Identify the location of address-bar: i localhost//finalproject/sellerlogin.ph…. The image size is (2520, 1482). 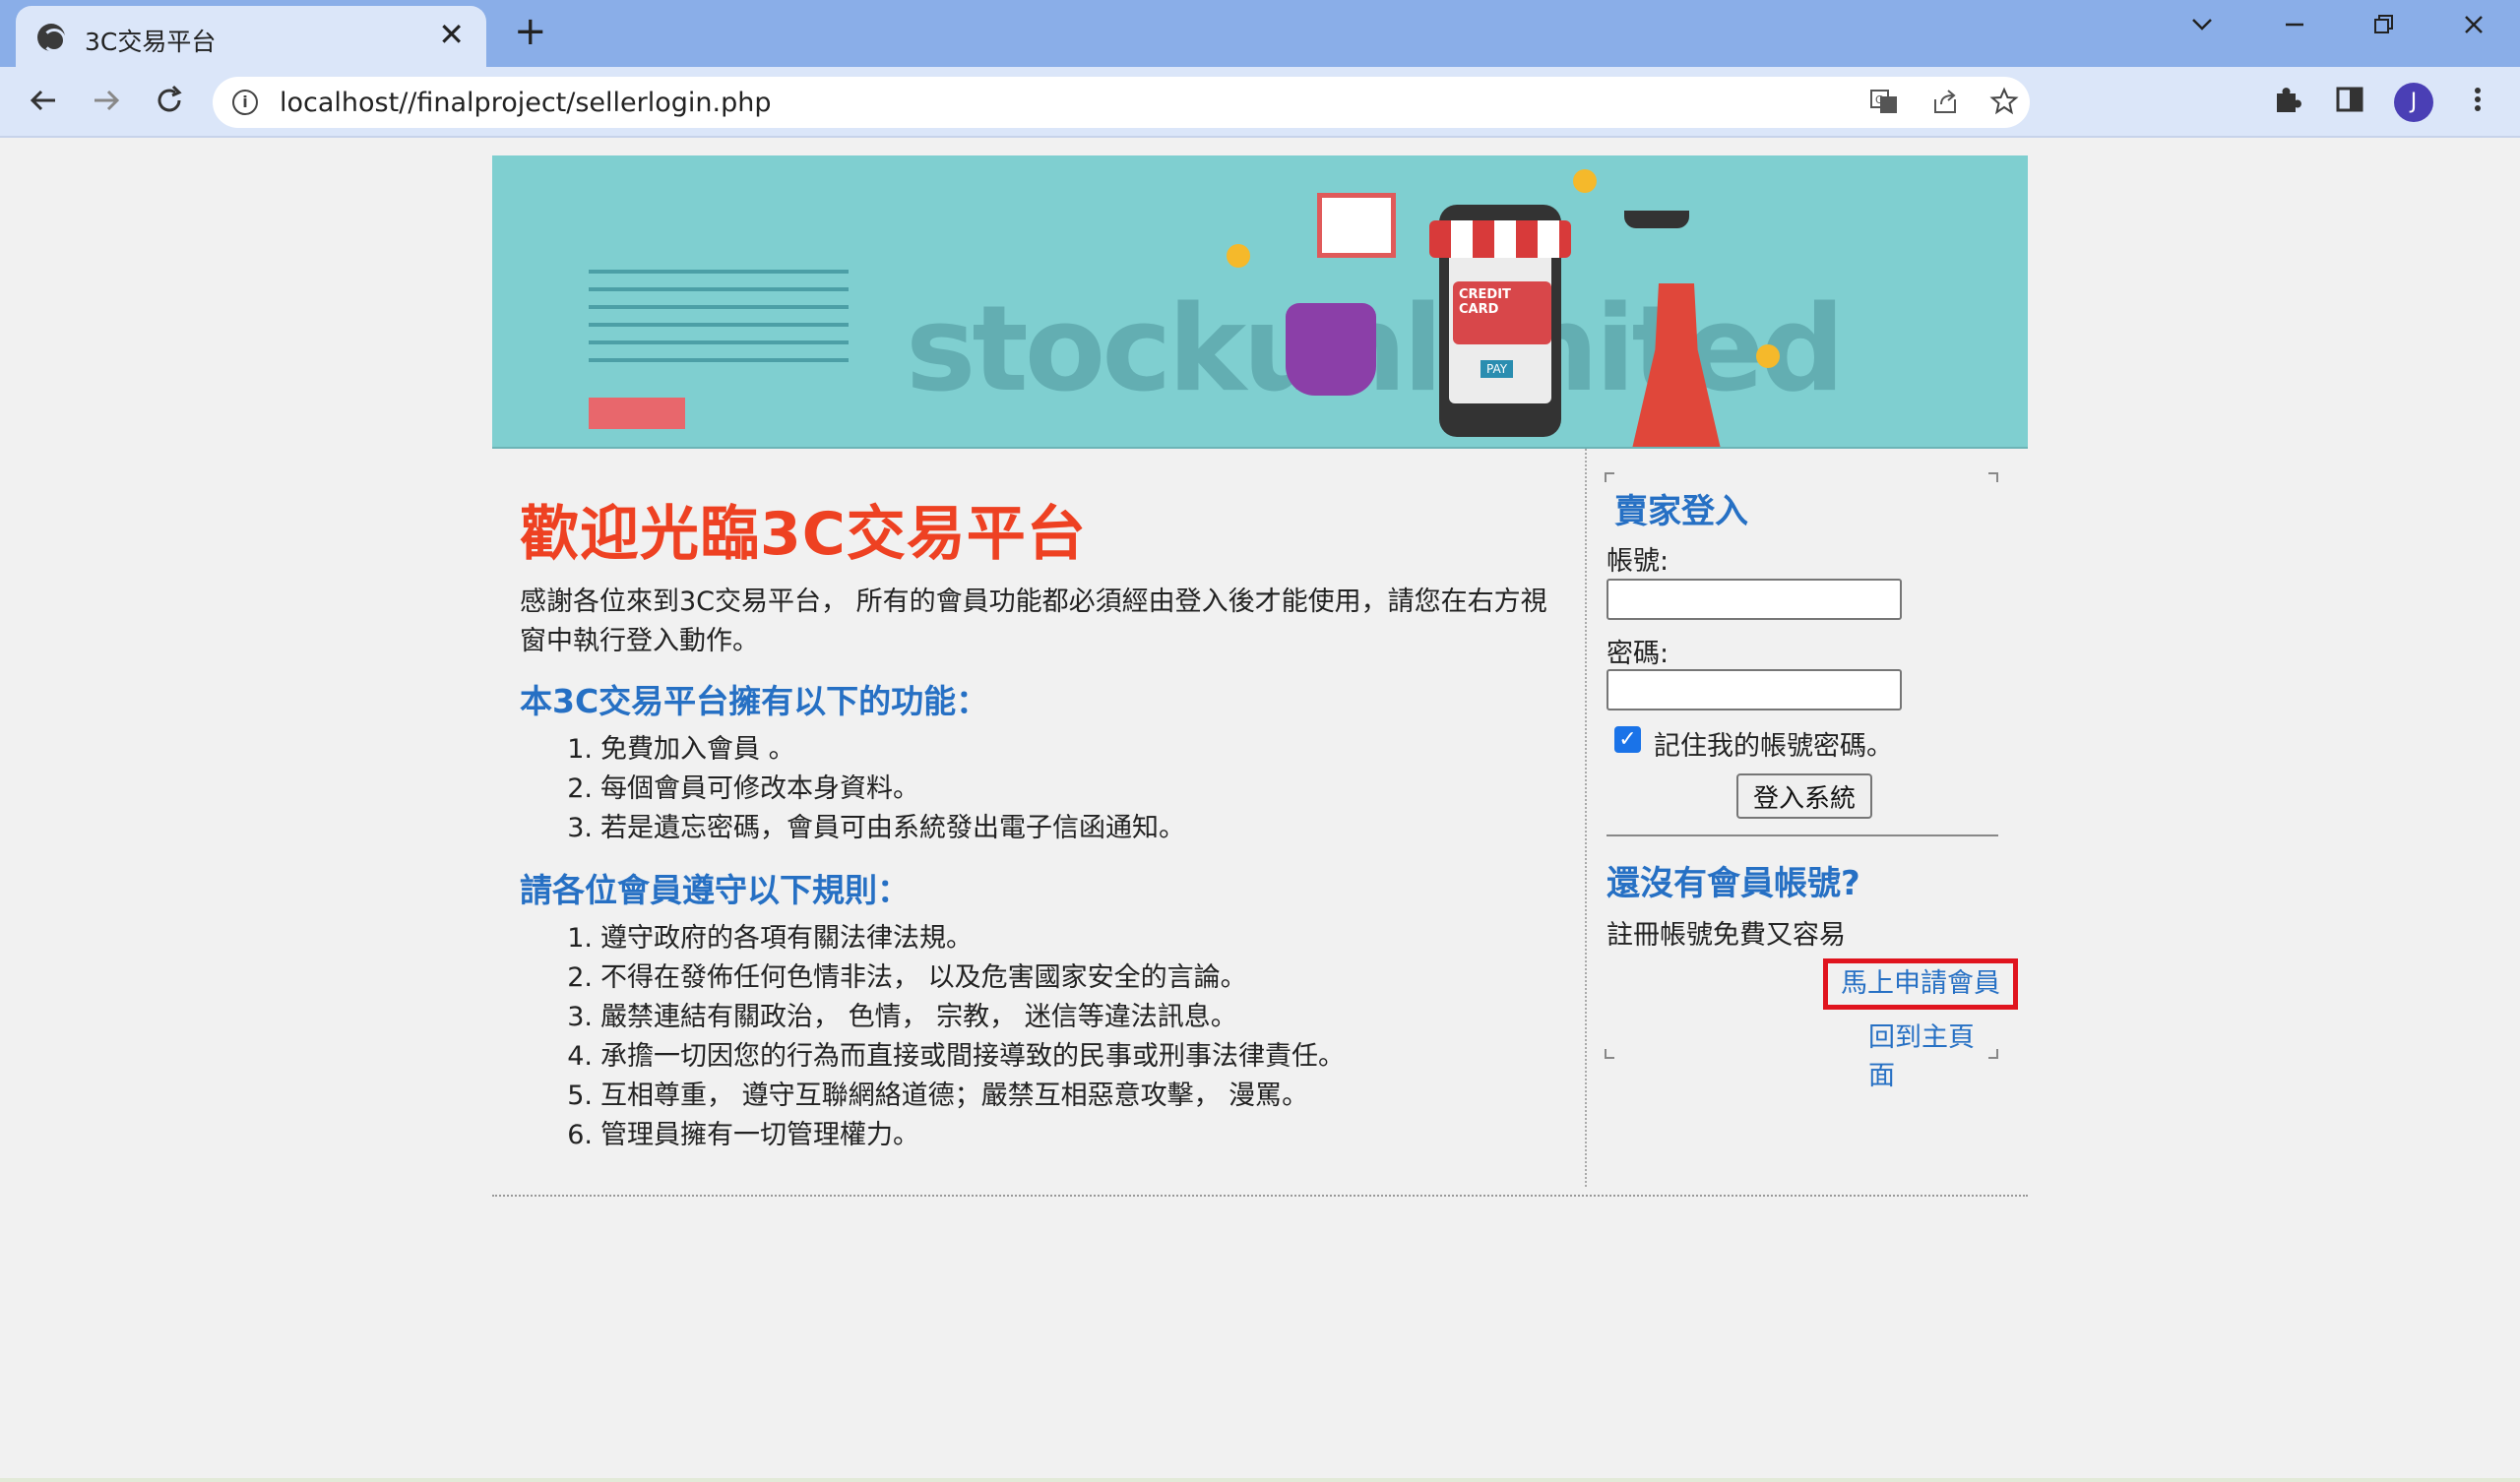
(1121, 102).